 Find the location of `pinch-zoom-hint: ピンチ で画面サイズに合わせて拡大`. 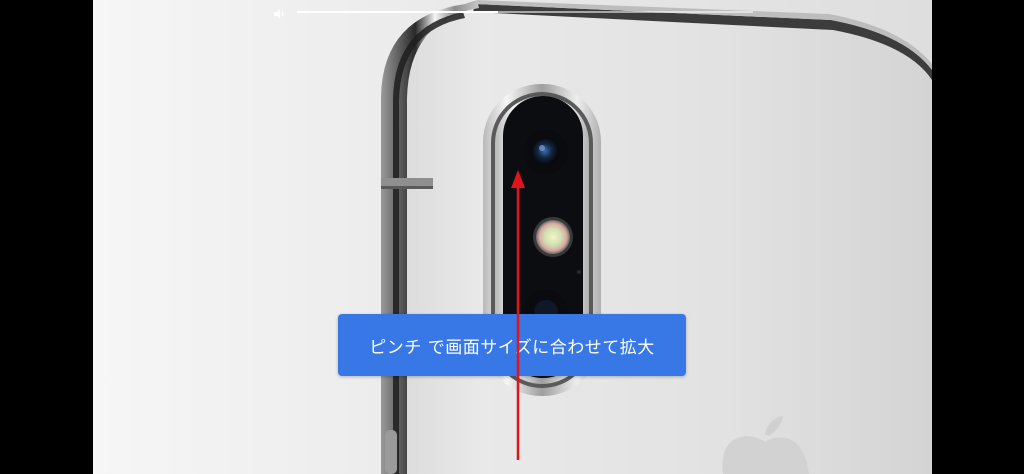

pinch-zoom-hint: ピンチ で画面サイズに合わせて拡大 is located at coordinates (512, 345).